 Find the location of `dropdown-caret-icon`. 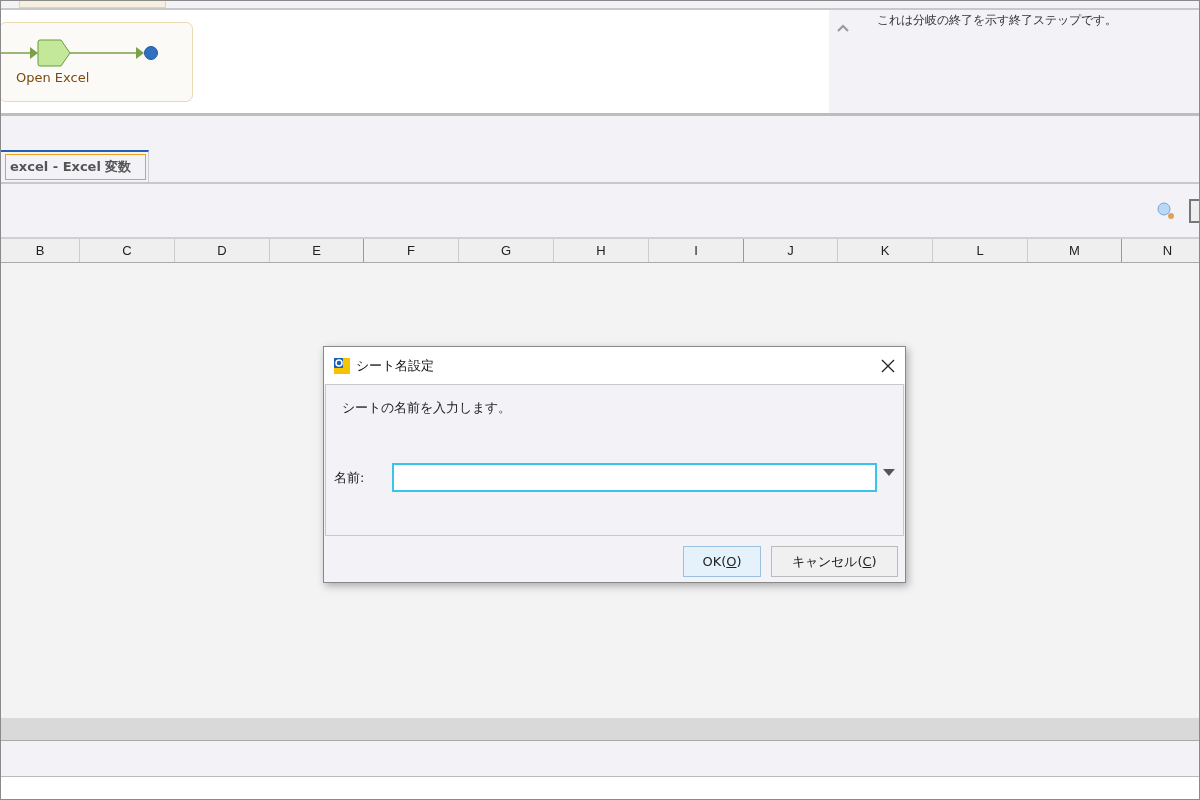

dropdown-caret-icon is located at coordinates (889, 472).